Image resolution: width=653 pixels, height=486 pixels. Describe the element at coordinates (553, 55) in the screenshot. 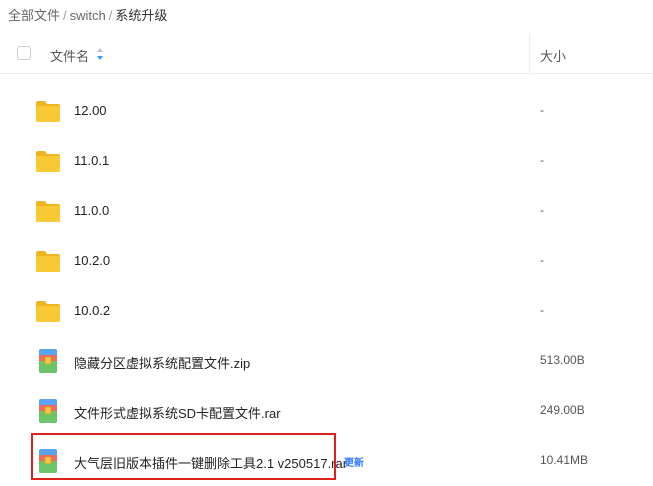

I see `column-header-size: 大小` at that location.